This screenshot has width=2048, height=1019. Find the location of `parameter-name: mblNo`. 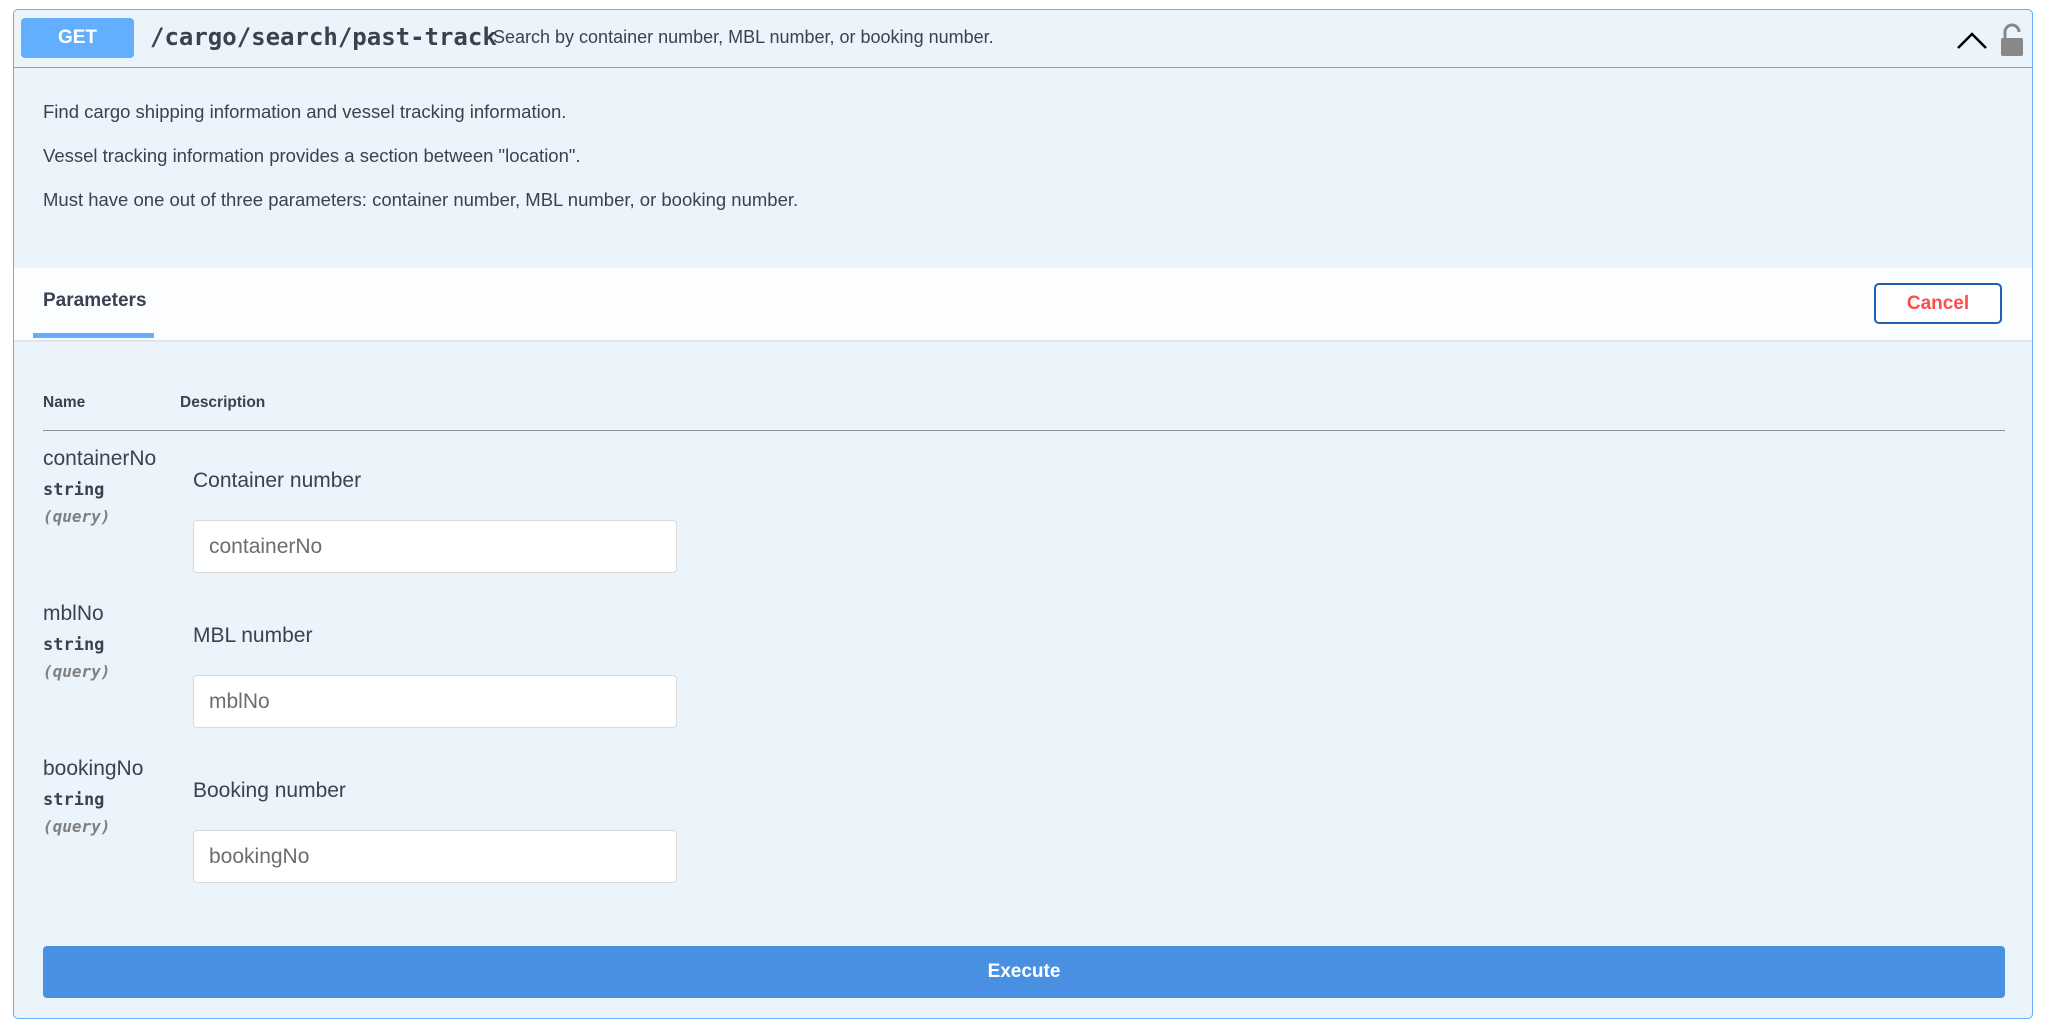

parameter-name: mblNo is located at coordinates (73, 613).